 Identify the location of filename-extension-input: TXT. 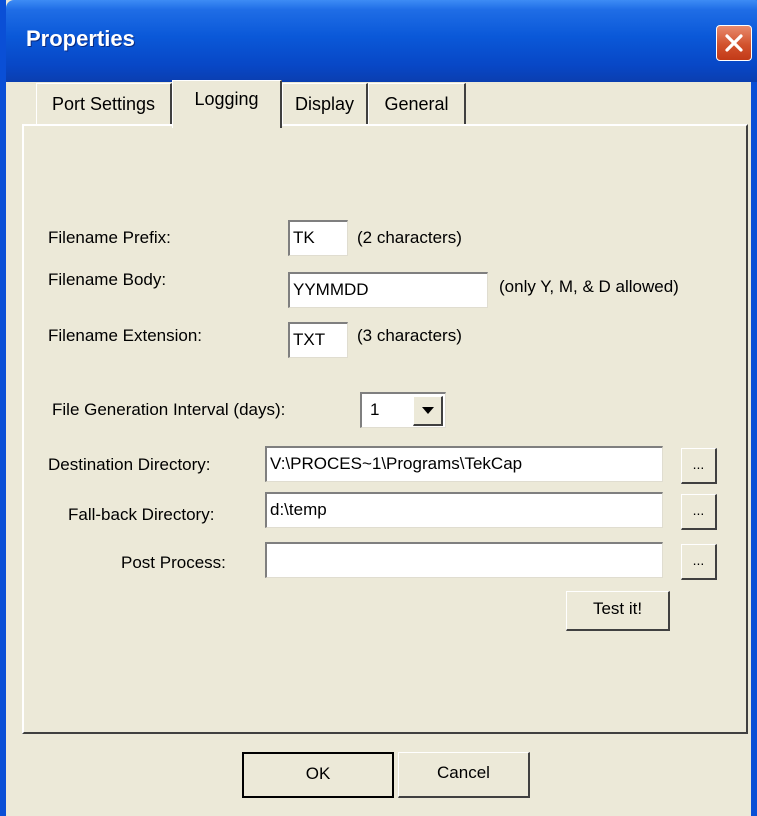
(318, 340).